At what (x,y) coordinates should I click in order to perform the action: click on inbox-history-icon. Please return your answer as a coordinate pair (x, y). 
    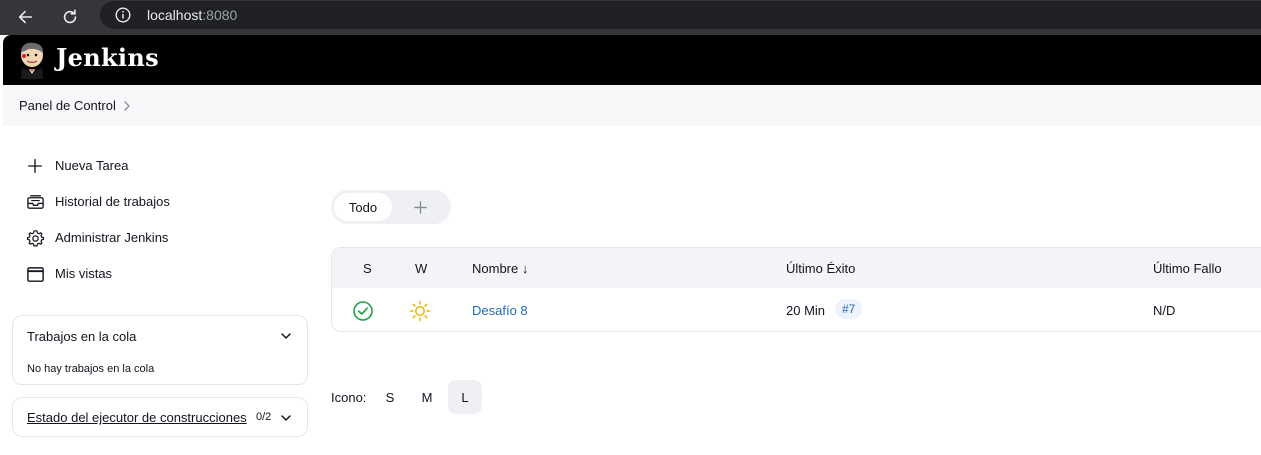
    Looking at the image, I should click on (35, 202).